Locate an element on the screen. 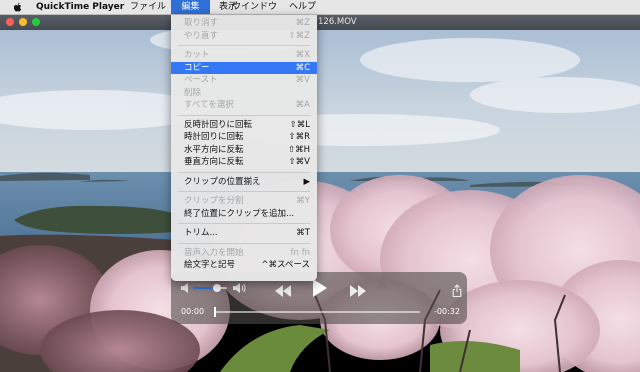  edit-menu-item: クリップの位置揃え ▶ is located at coordinates (244, 182).